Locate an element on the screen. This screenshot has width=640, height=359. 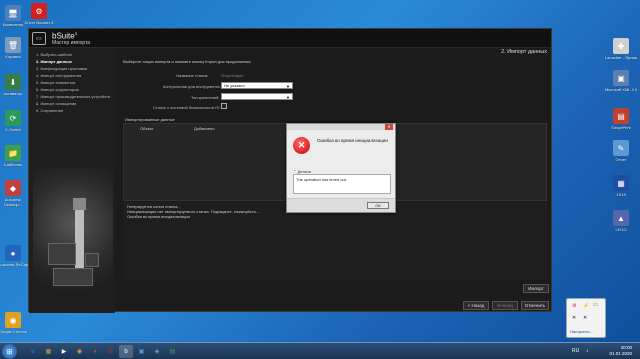
sidebar-step: 4. Импорт инструментов is located at coordinates (59, 75).